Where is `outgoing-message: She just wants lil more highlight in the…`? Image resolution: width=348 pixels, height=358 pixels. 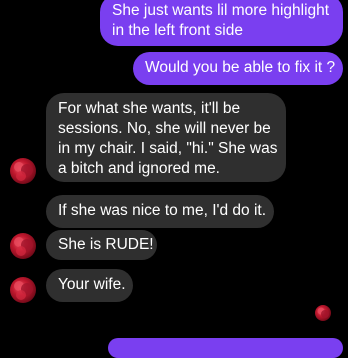
outgoing-message: She just wants lil more highlight in the… is located at coordinates (221, 23).